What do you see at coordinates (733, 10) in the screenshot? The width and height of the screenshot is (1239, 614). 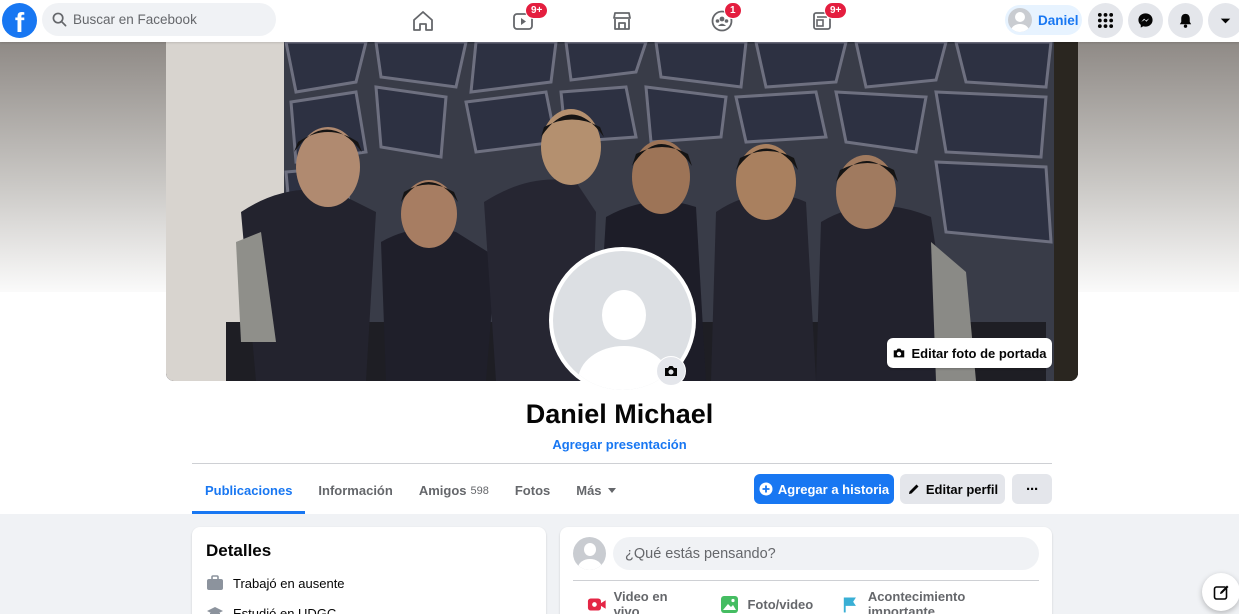 I see `groups-badge: 1` at bounding box center [733, 10].